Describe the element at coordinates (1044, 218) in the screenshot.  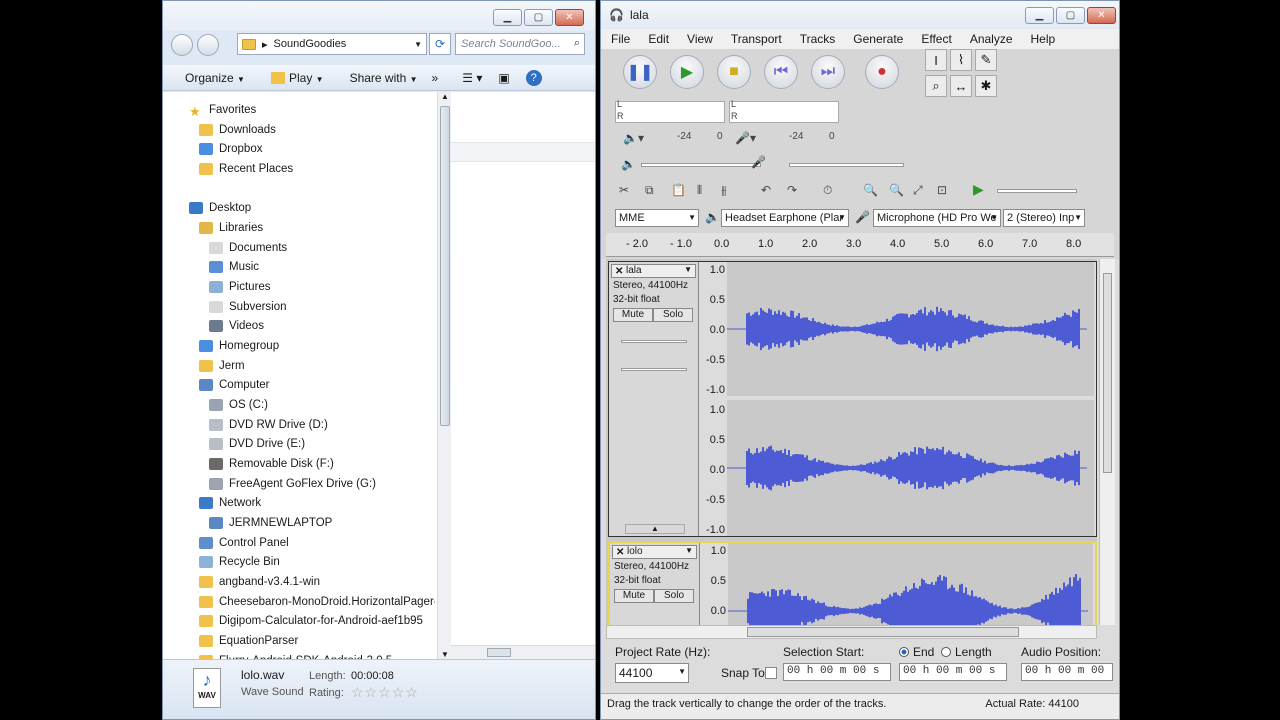
I see `channels-select: 2 (Stereo) Inp` at that location.